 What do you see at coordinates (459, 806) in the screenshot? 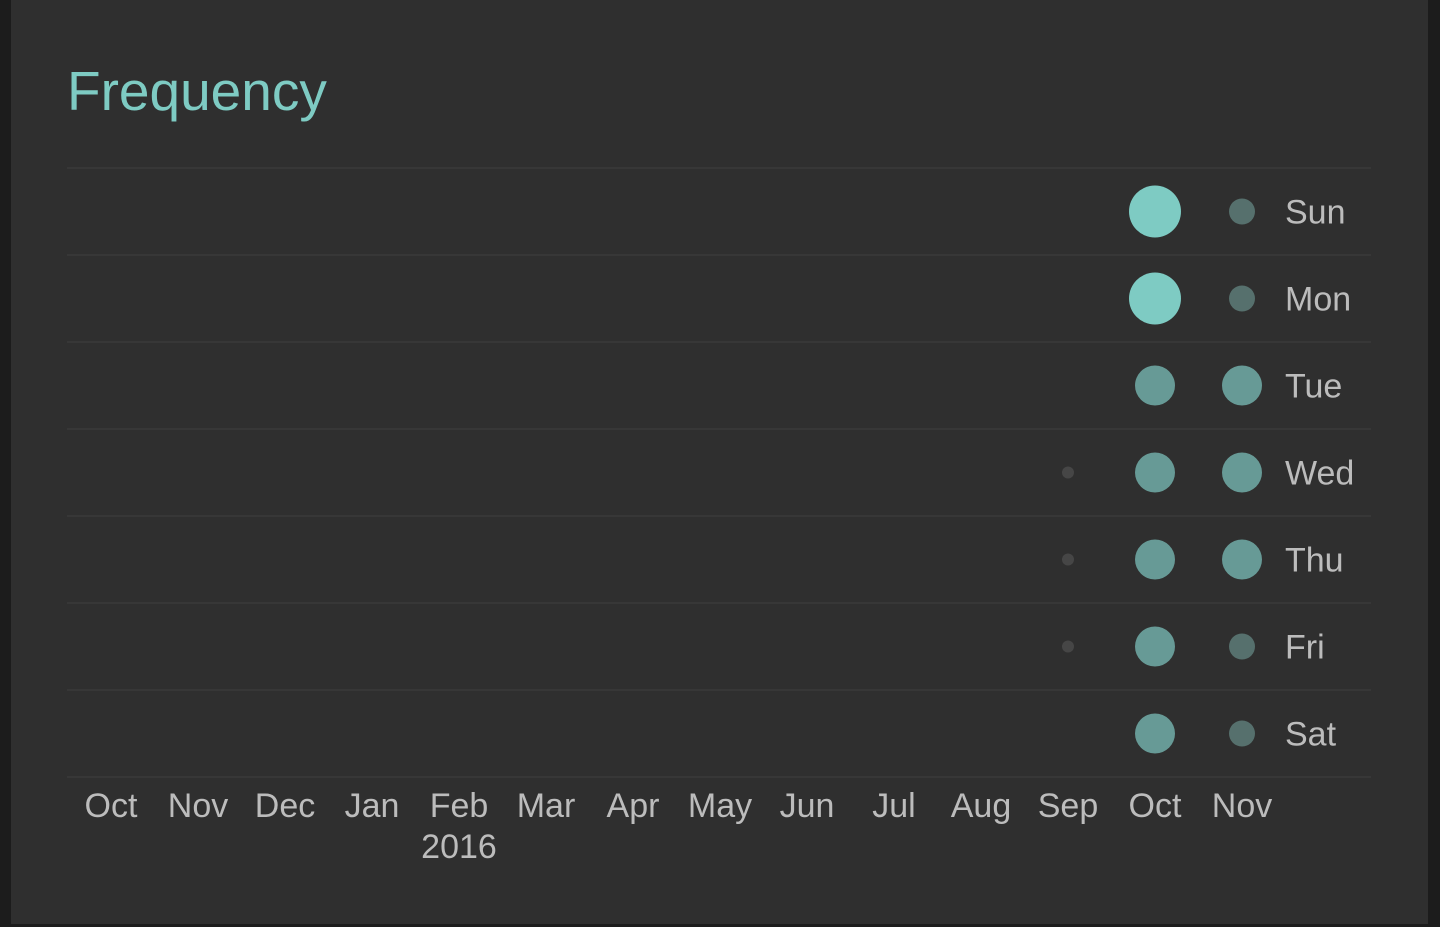
I see `column-label-feb: Feb` at bounding box center [459, 806].